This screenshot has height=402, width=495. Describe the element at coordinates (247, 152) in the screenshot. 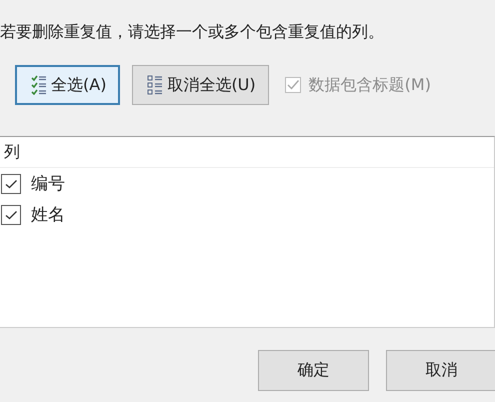

I see `column-header: 列` at that location.